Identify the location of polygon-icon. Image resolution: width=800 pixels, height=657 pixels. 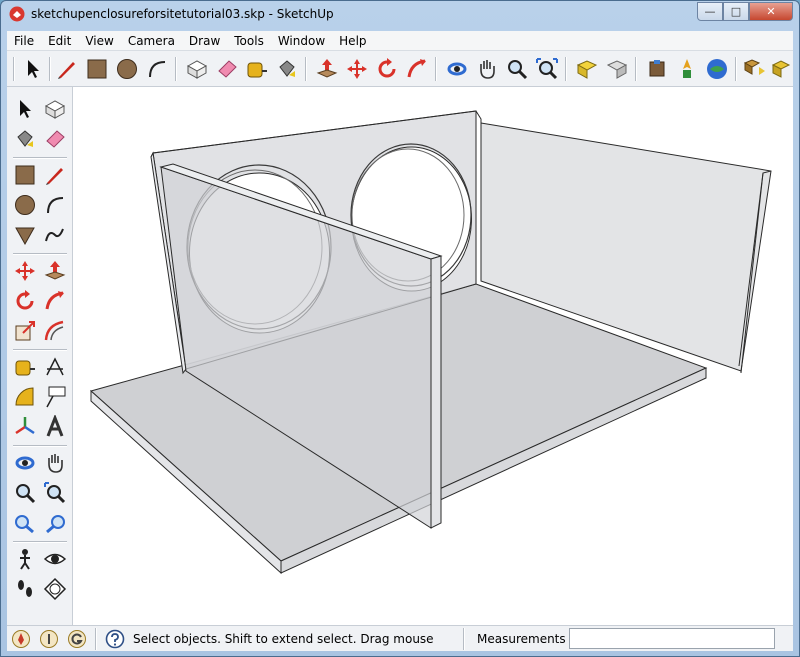
(25, 235).